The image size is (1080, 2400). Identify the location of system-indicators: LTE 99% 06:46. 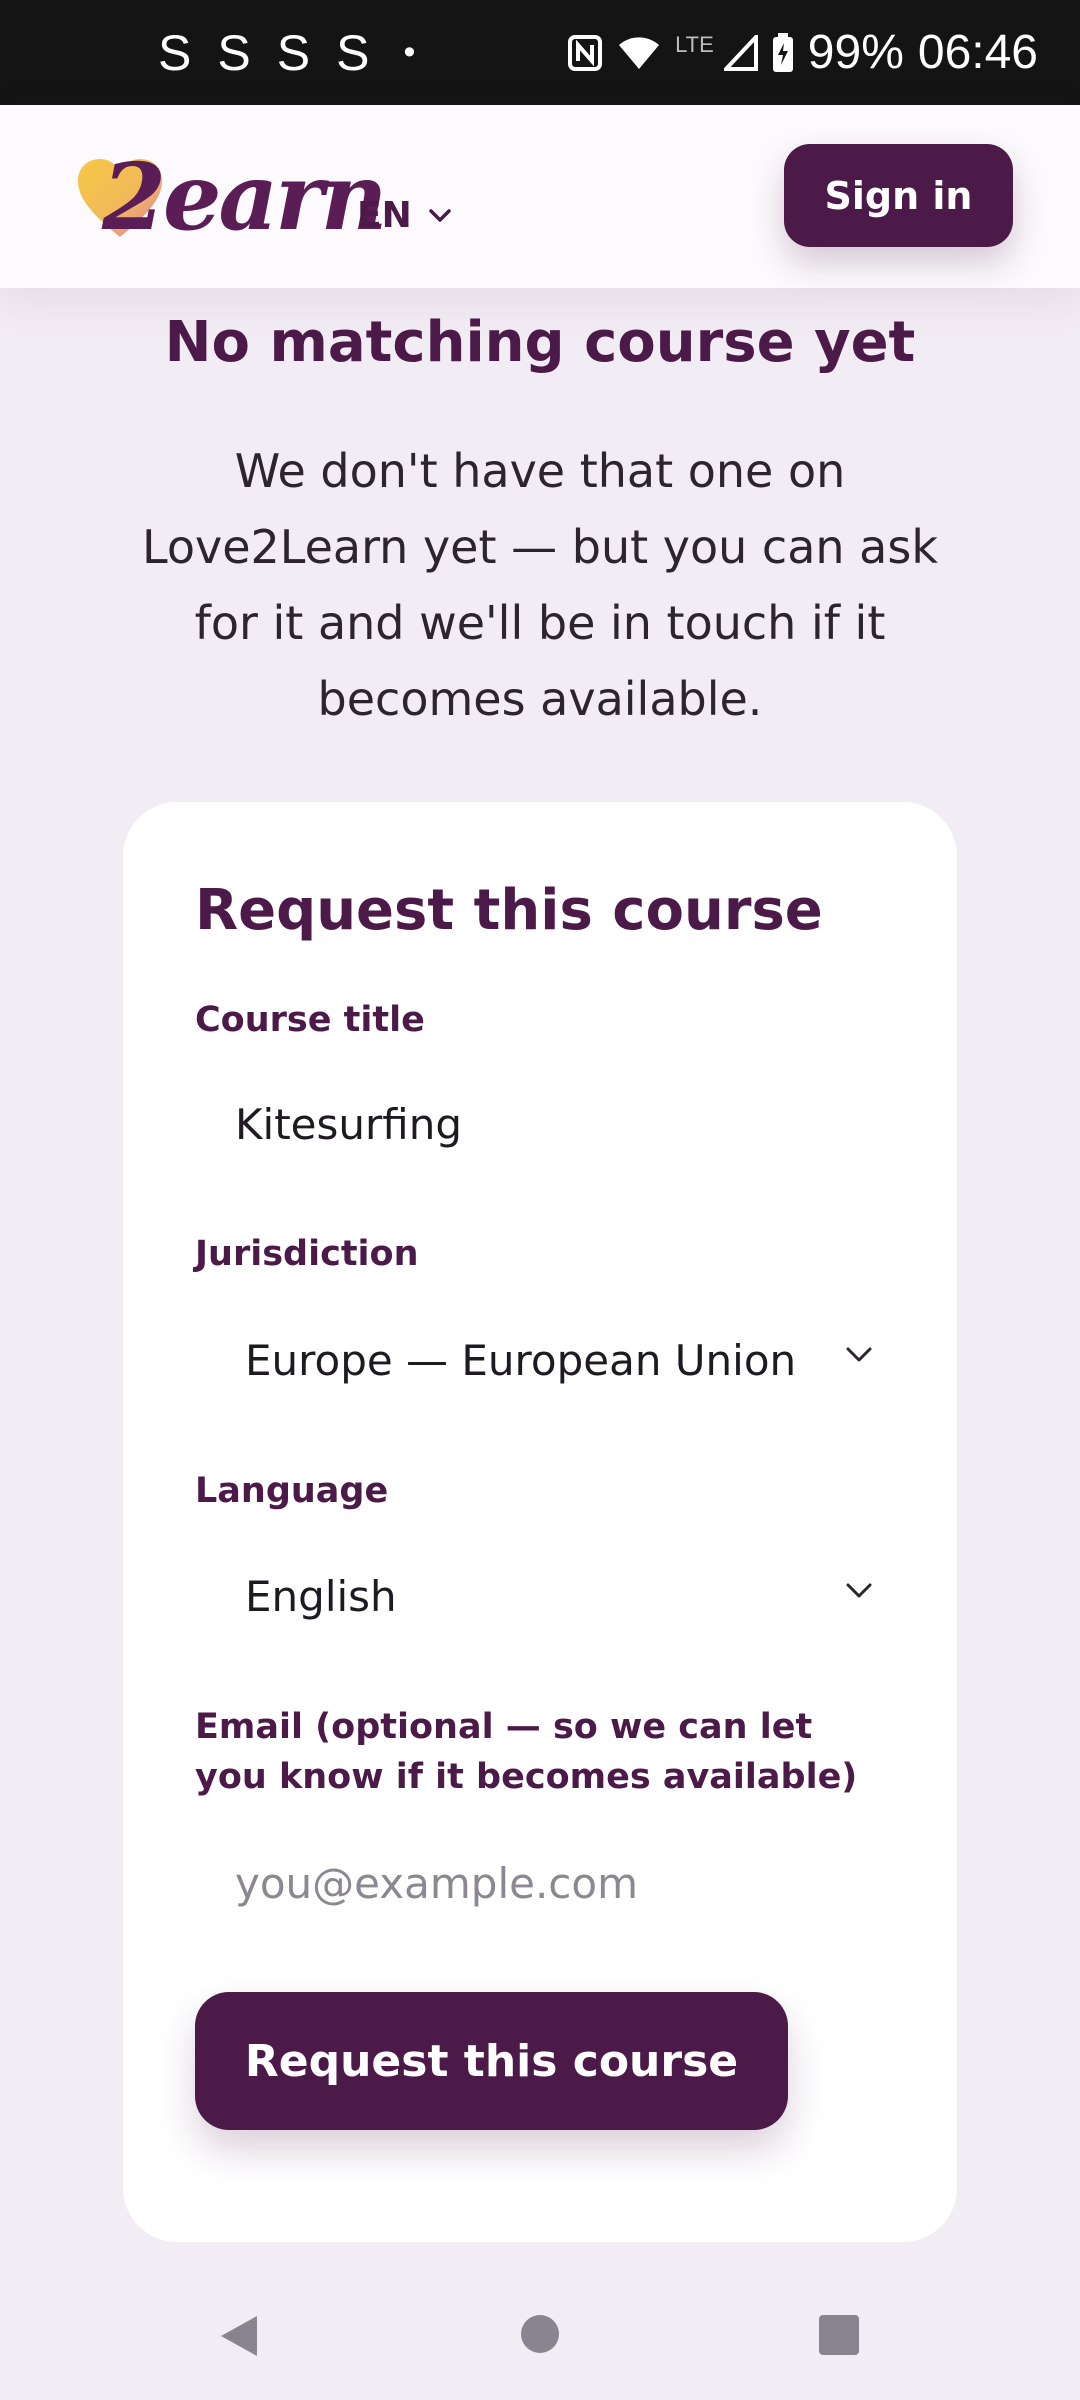
(802, 52).